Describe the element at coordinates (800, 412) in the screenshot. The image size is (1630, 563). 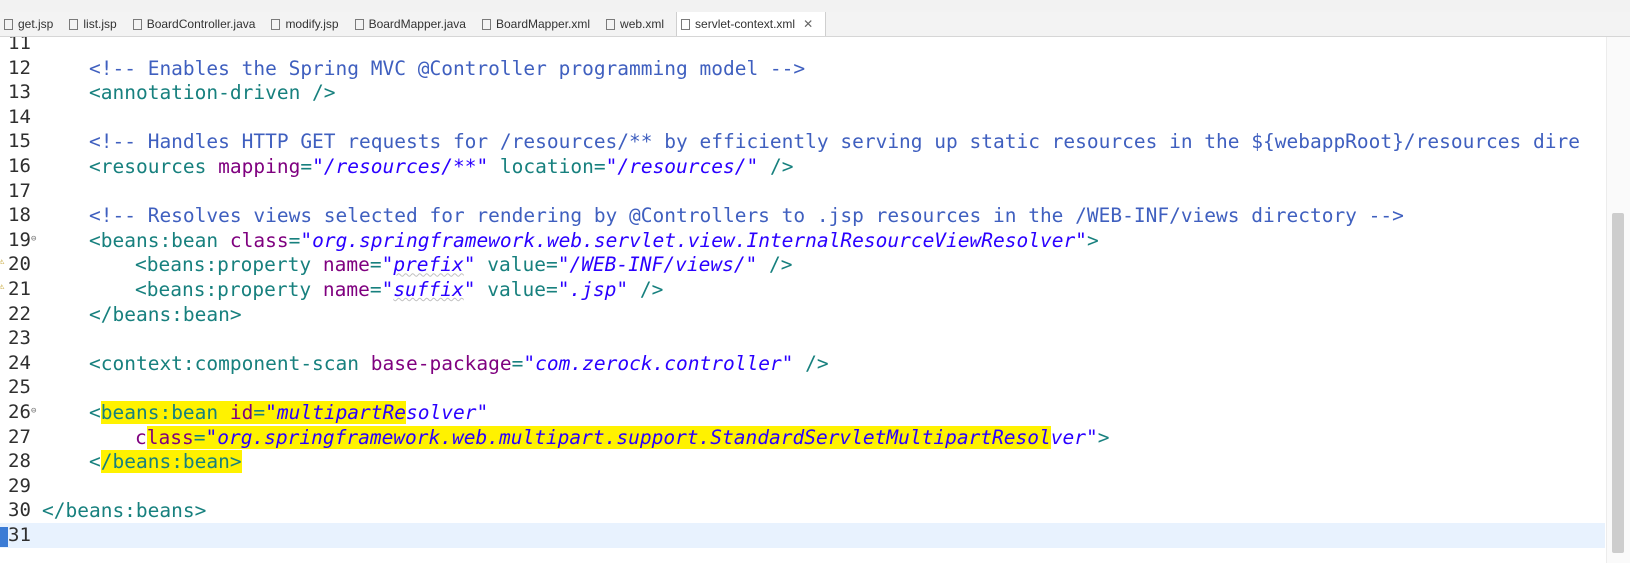
I see `code-line: 26 ⊖ <beans:bean id="multipartResolver"` at that location.